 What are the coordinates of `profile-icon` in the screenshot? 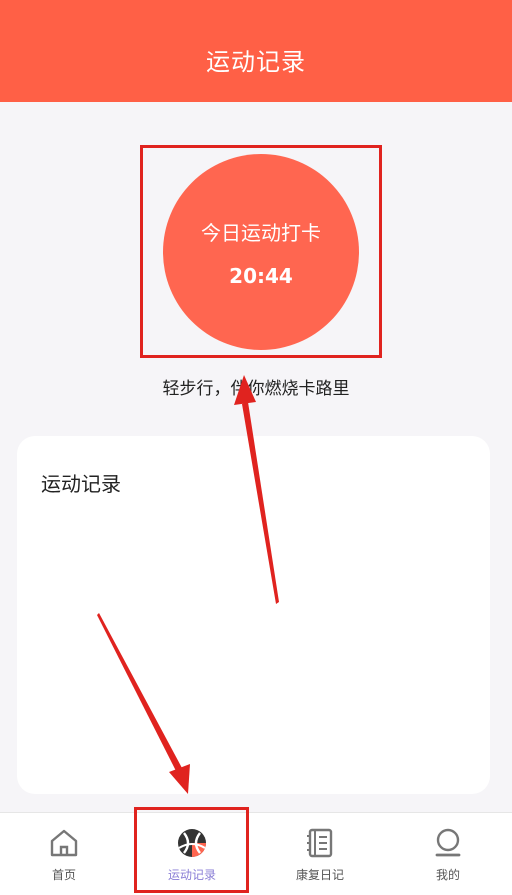 It's located at (448, 843).